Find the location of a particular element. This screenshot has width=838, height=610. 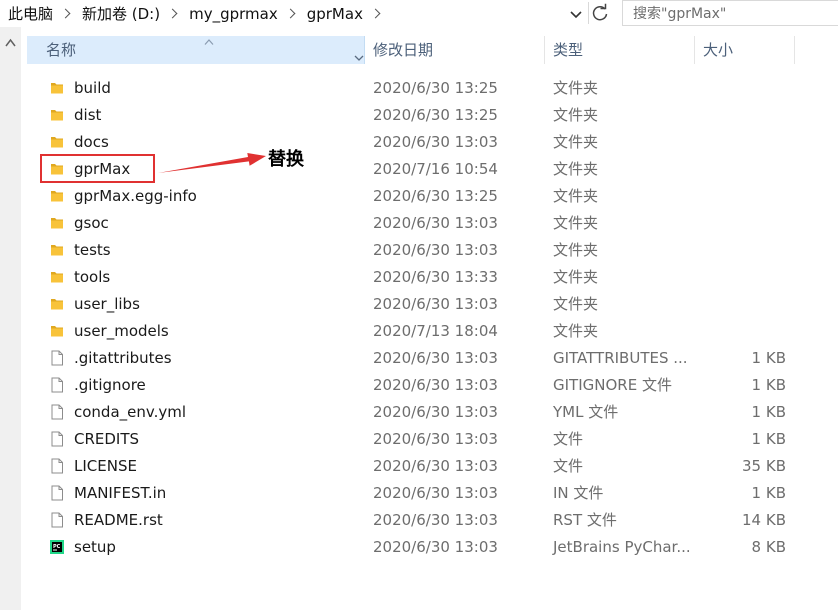

file-row: conda_env.yml 2020/6/30 13:03 YML 文件 1 KB is located at coordinates (429, 412).